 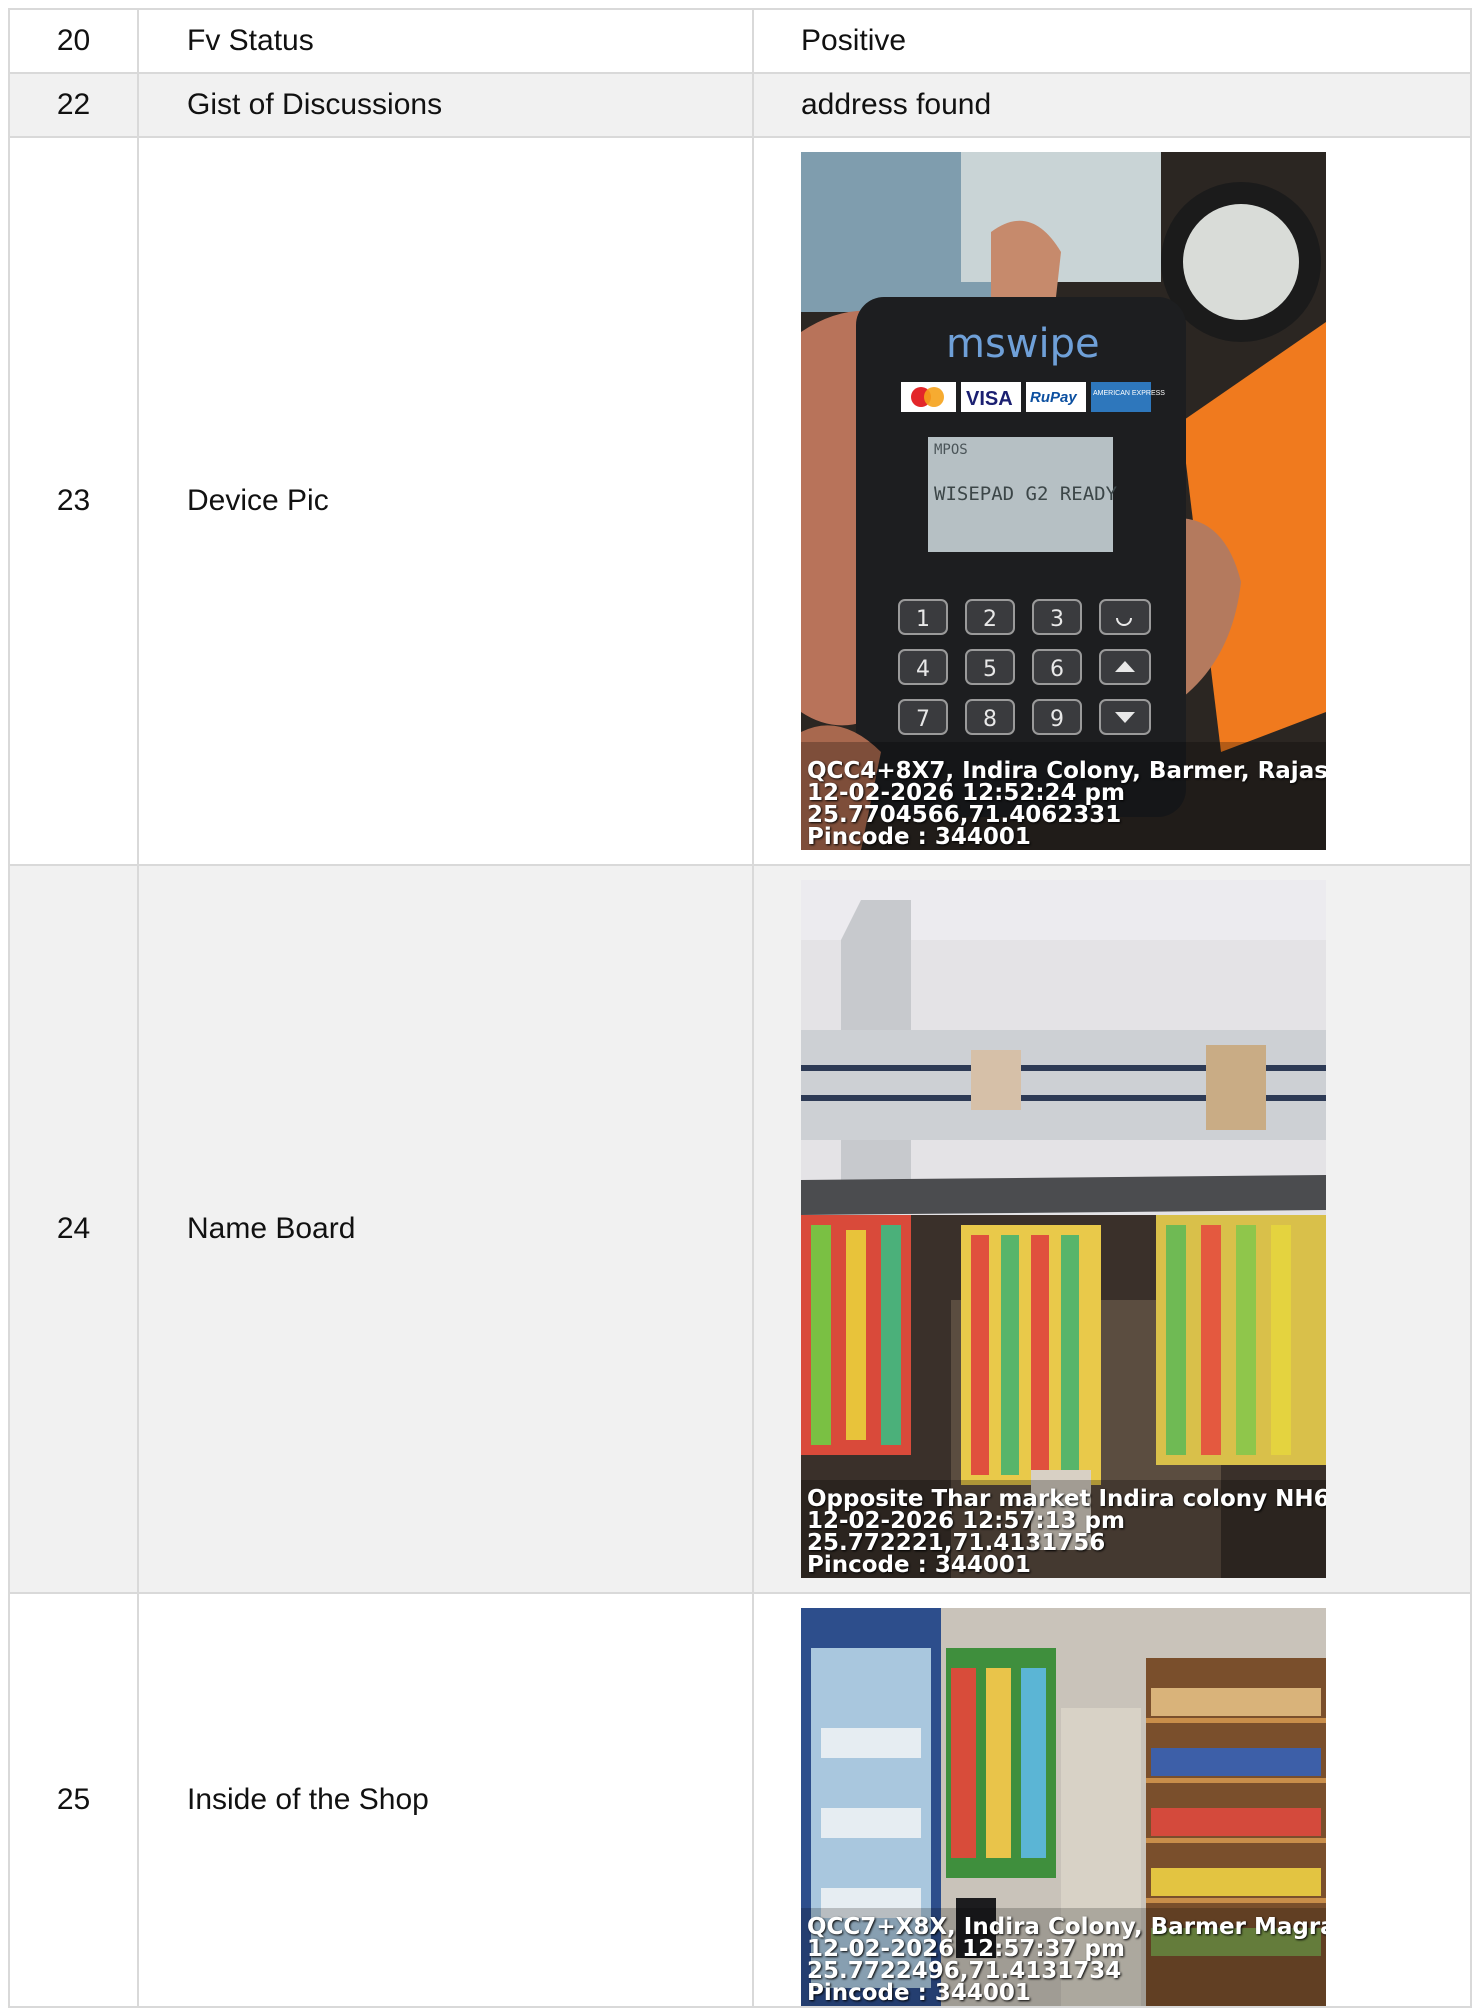 I want to click on hanging-snack-packets, so click(x=1063, y=1350).